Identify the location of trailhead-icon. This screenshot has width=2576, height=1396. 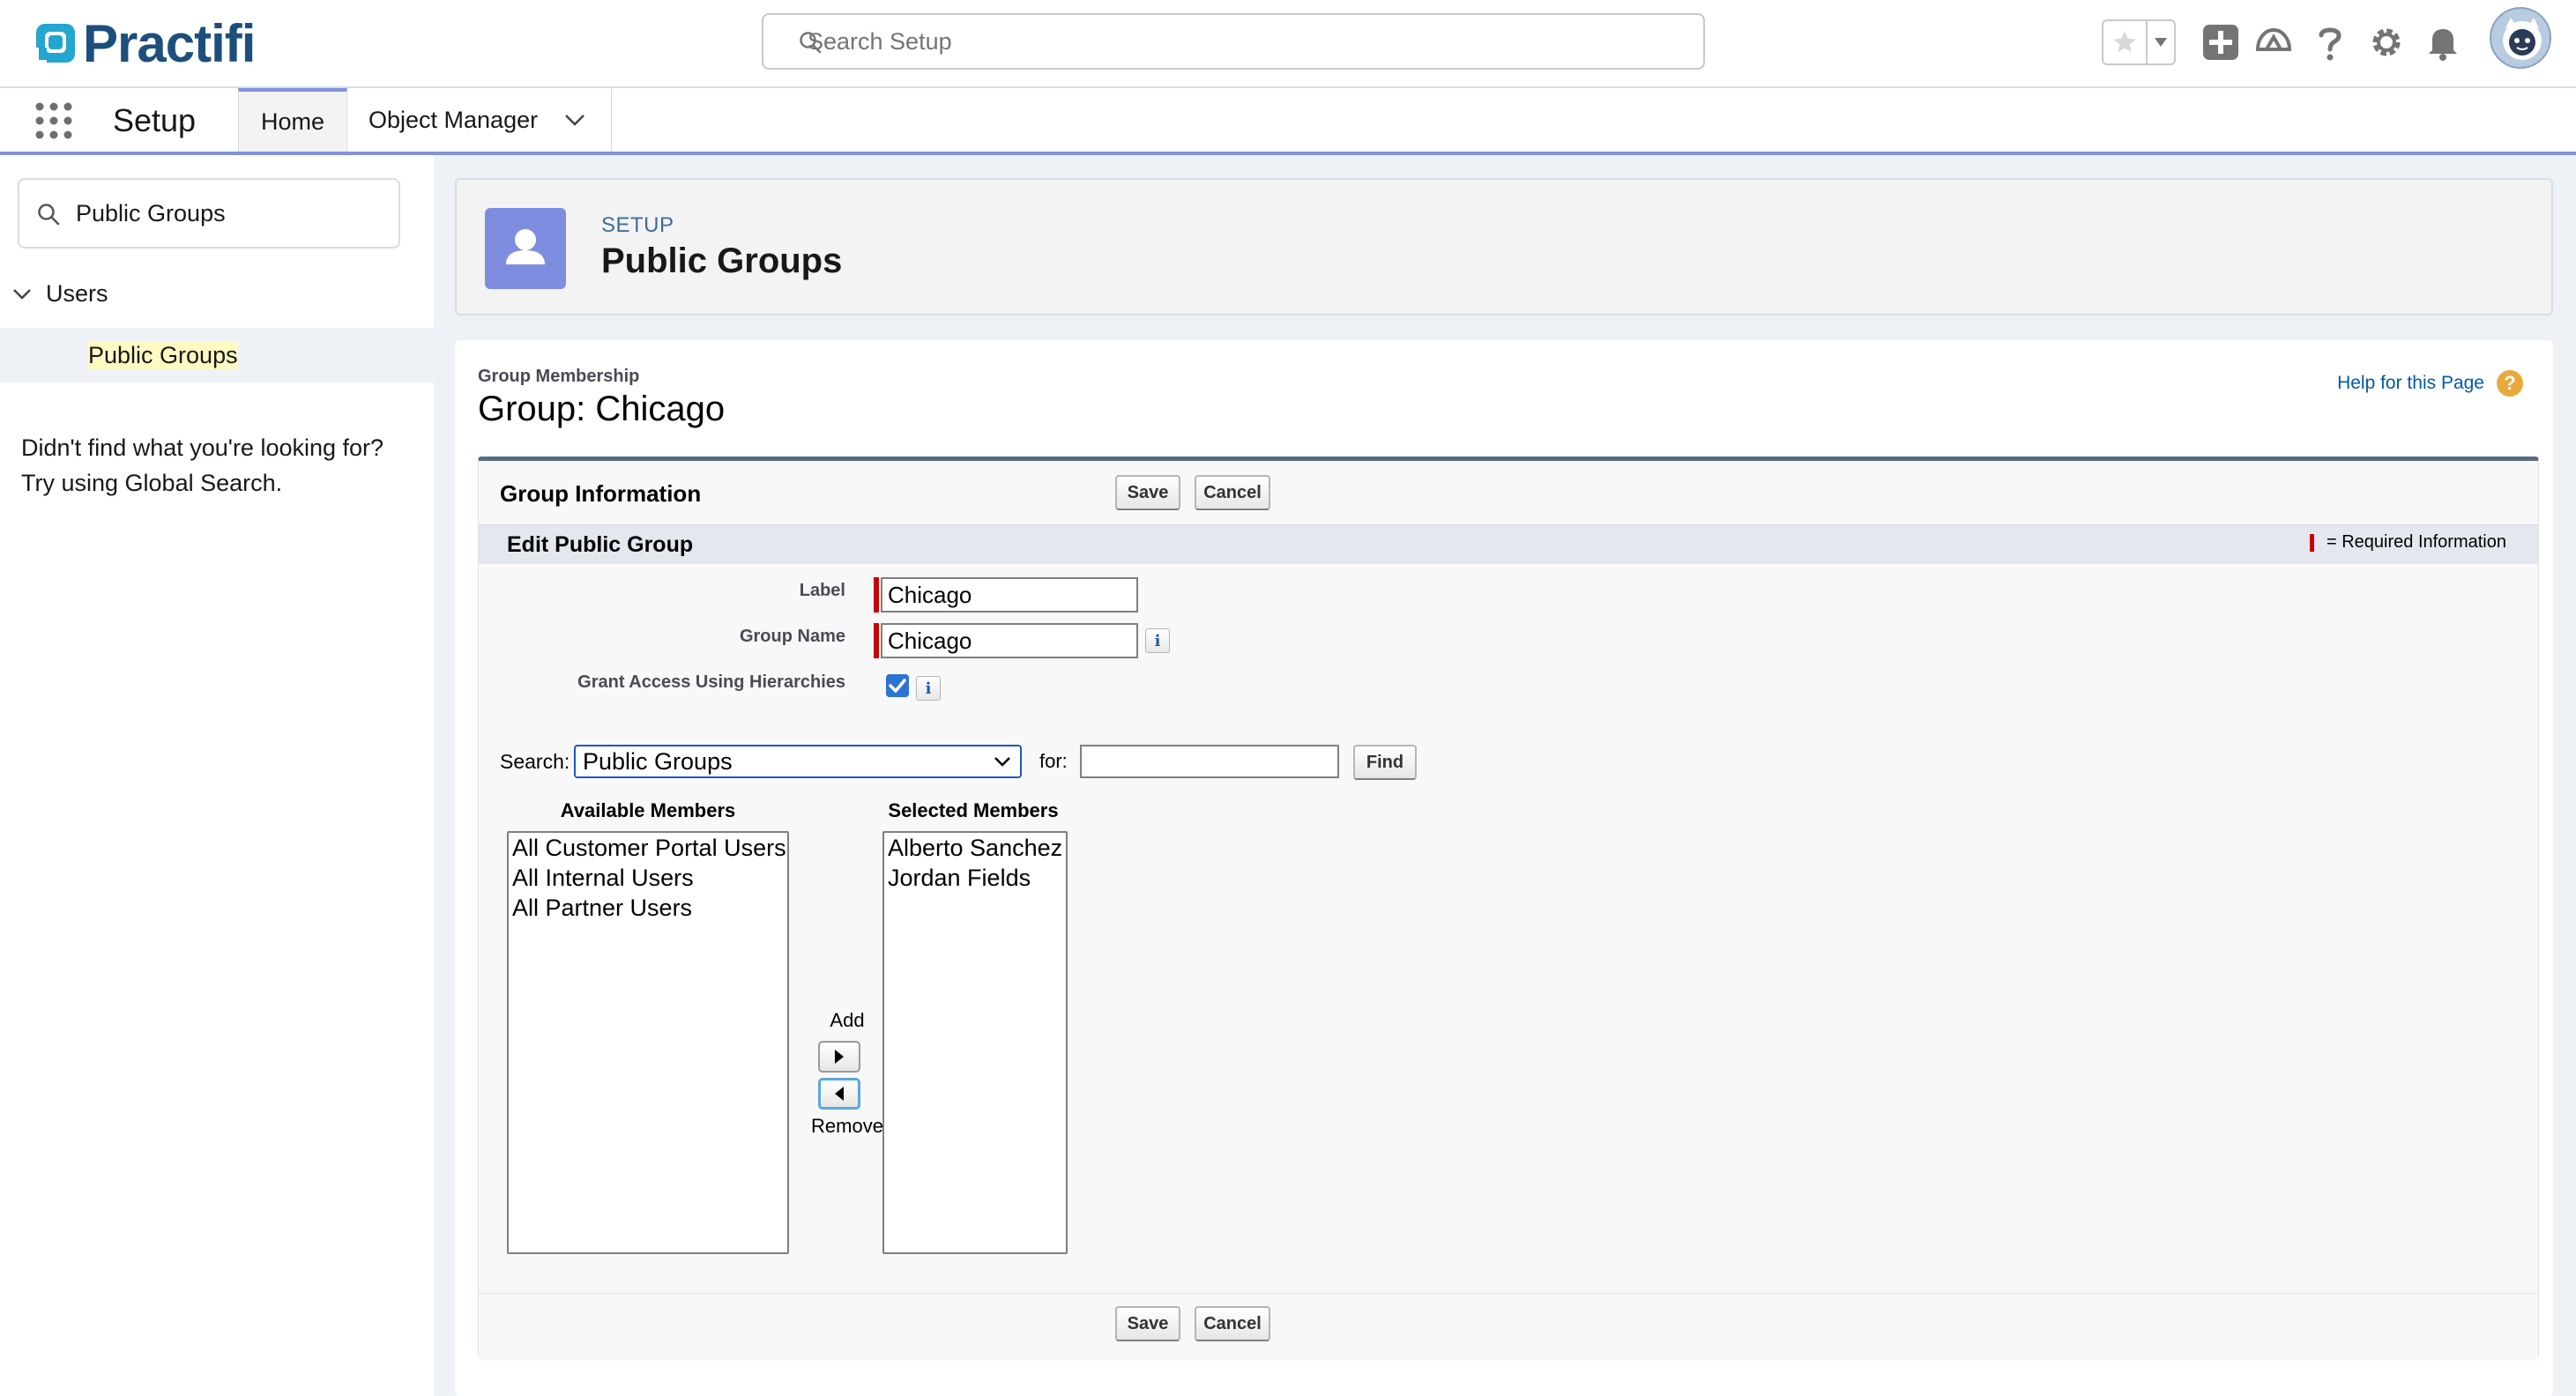
(2273, 42).